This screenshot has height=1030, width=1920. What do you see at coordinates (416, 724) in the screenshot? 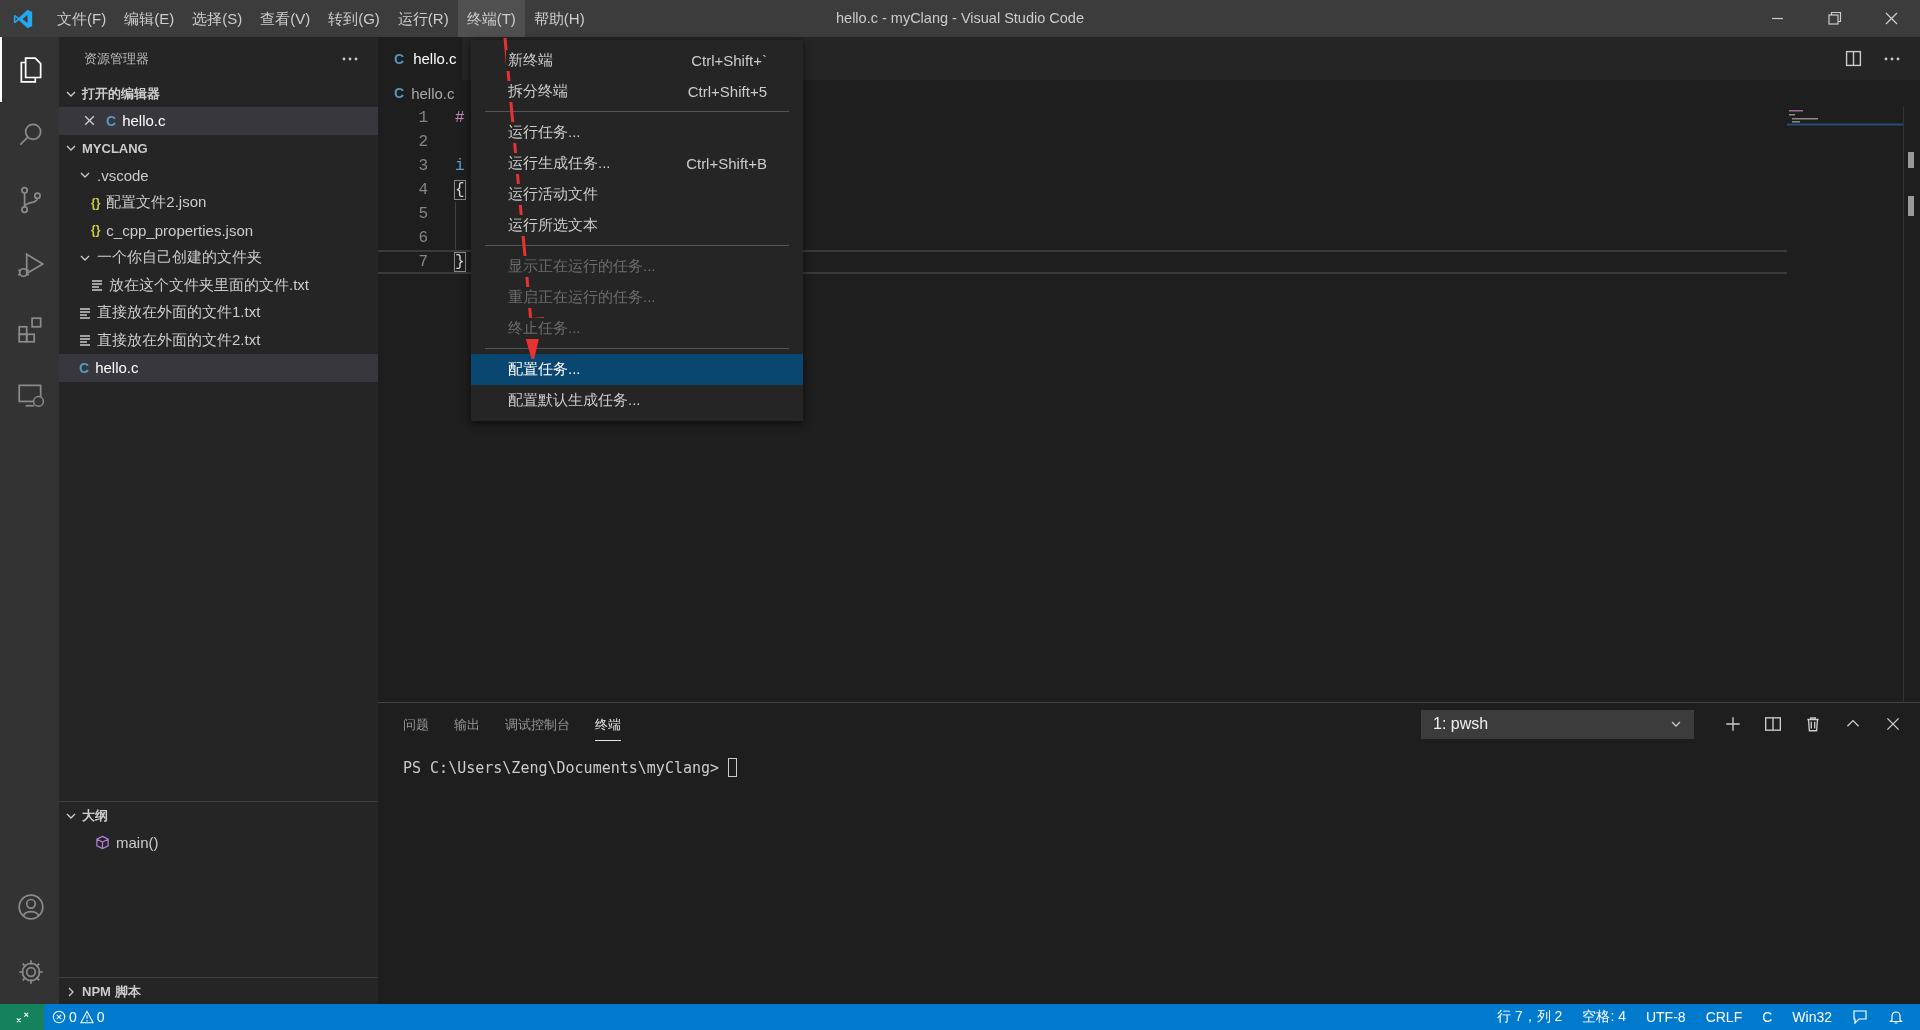
I see `panel-tab: 问题` at bounding box center [416, 724].